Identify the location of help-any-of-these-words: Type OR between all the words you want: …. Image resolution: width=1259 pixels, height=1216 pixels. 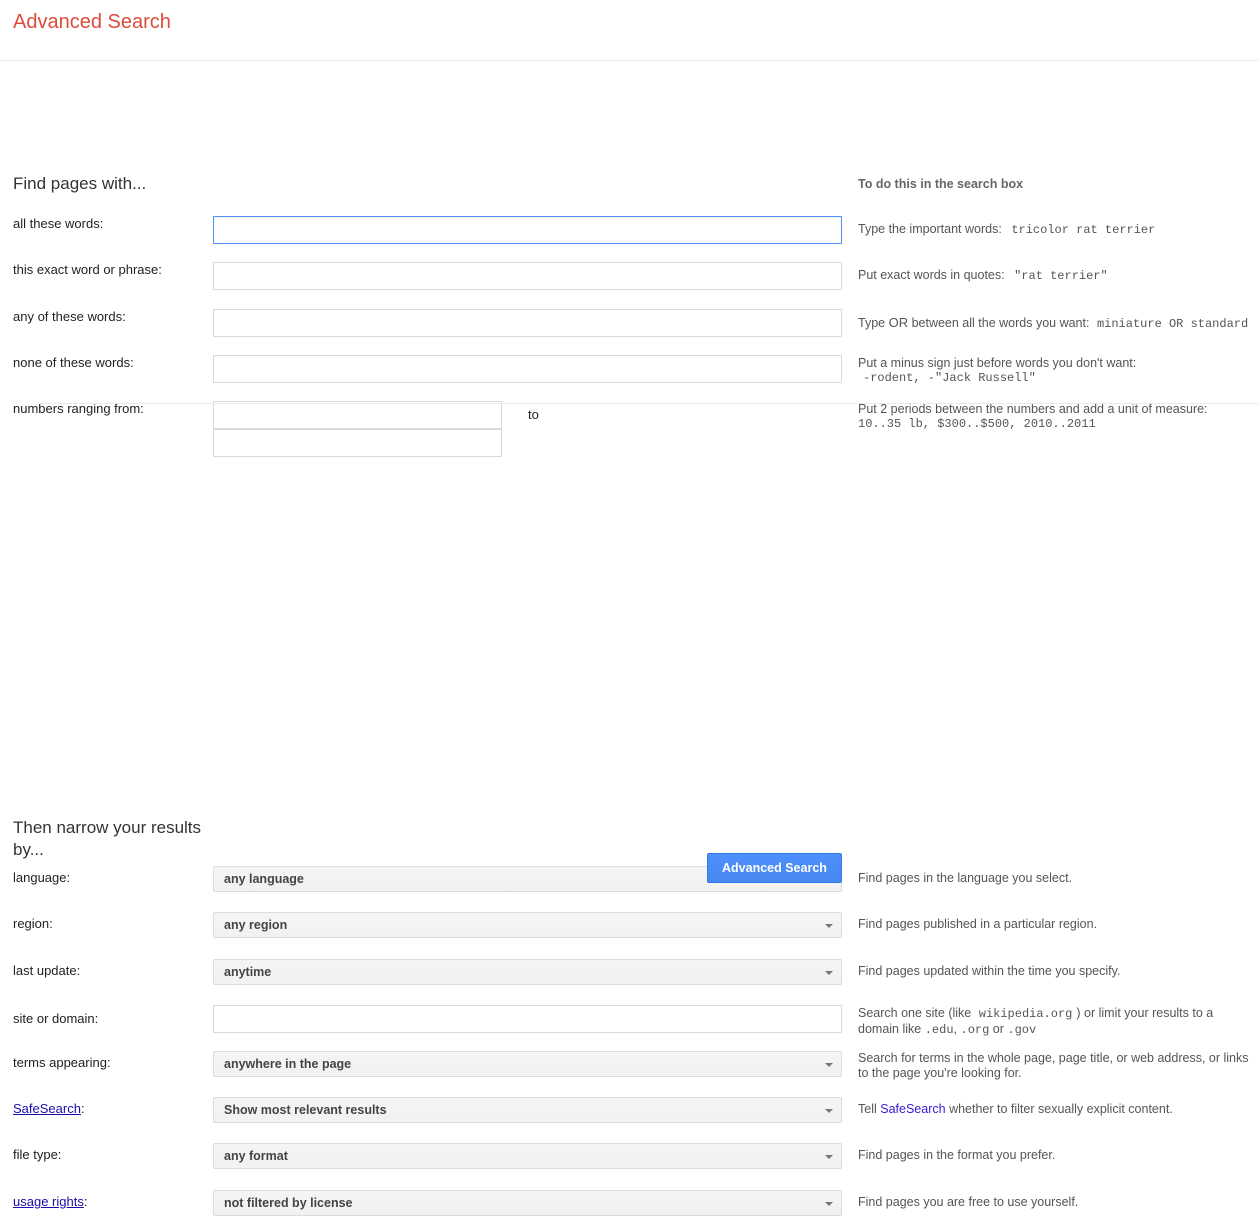
(1052, 320).